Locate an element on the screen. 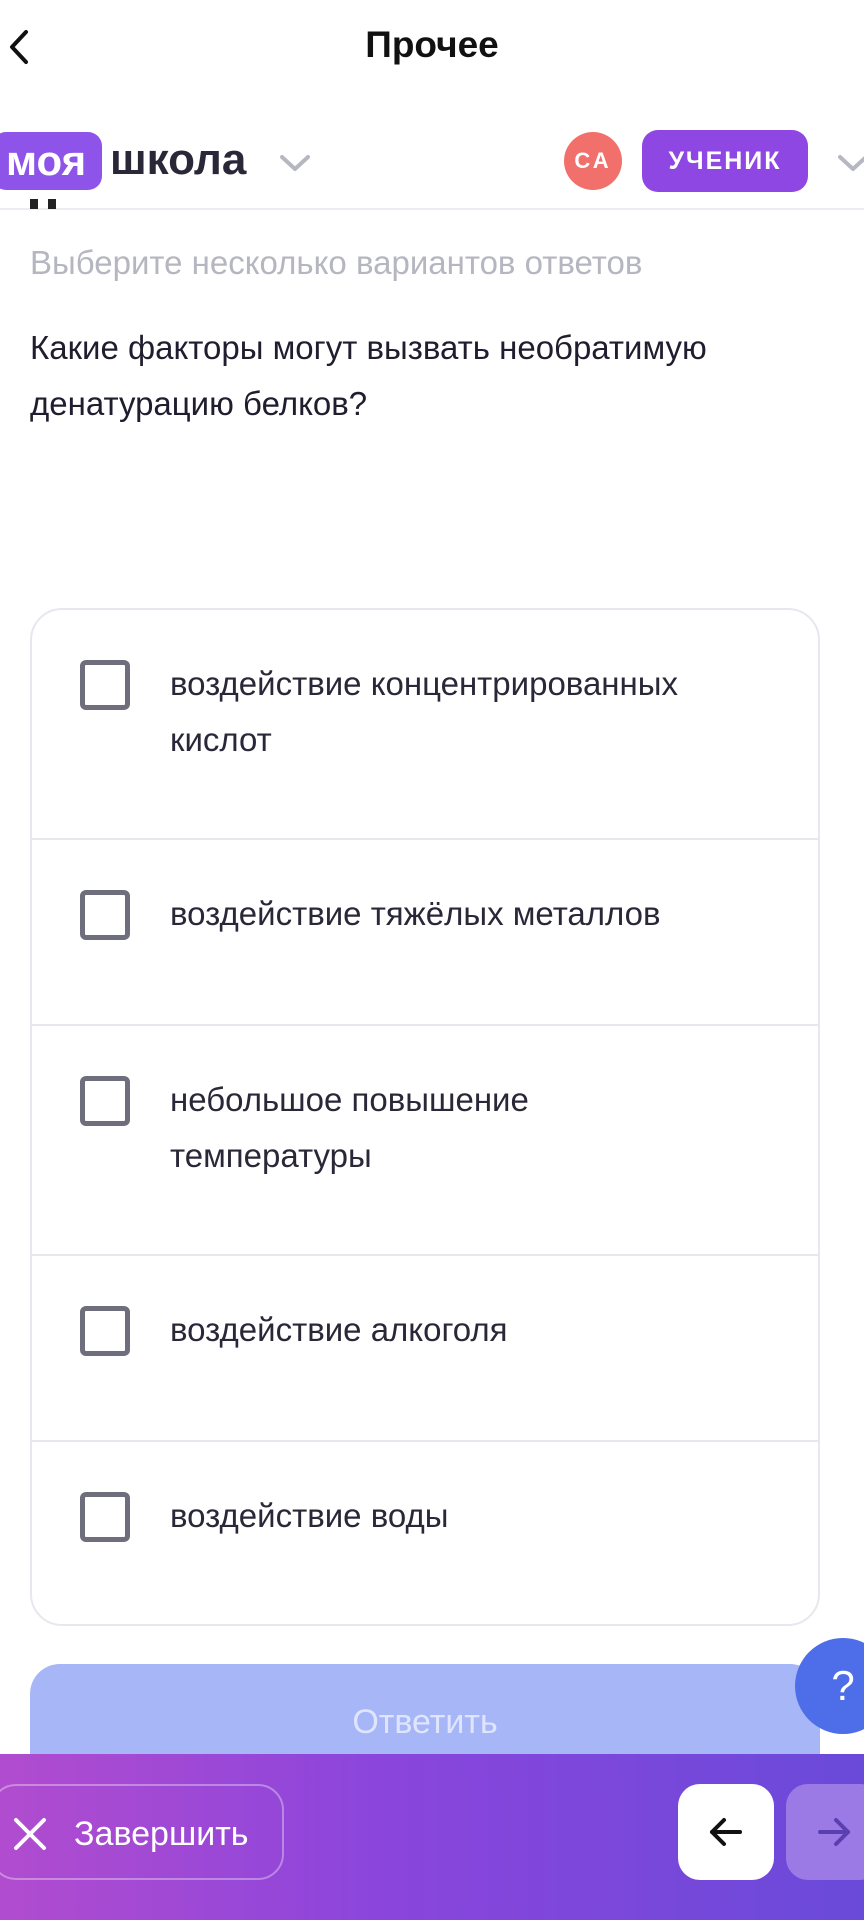 Image resolution: width=864 pixels, height=1920 pixels. previous-button is located at coordinates (726, 1832).